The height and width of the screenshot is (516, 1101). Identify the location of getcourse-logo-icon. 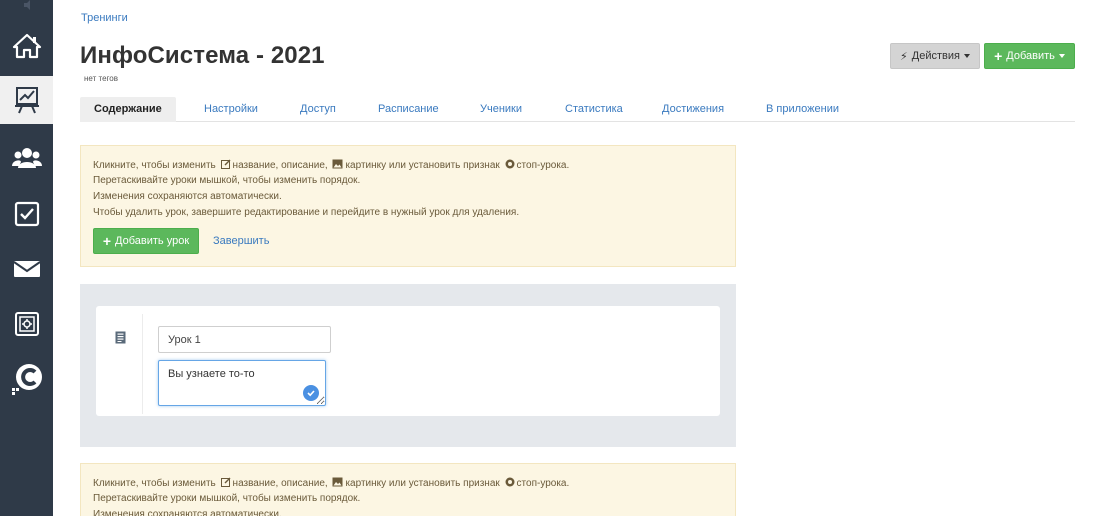
(26, 379).